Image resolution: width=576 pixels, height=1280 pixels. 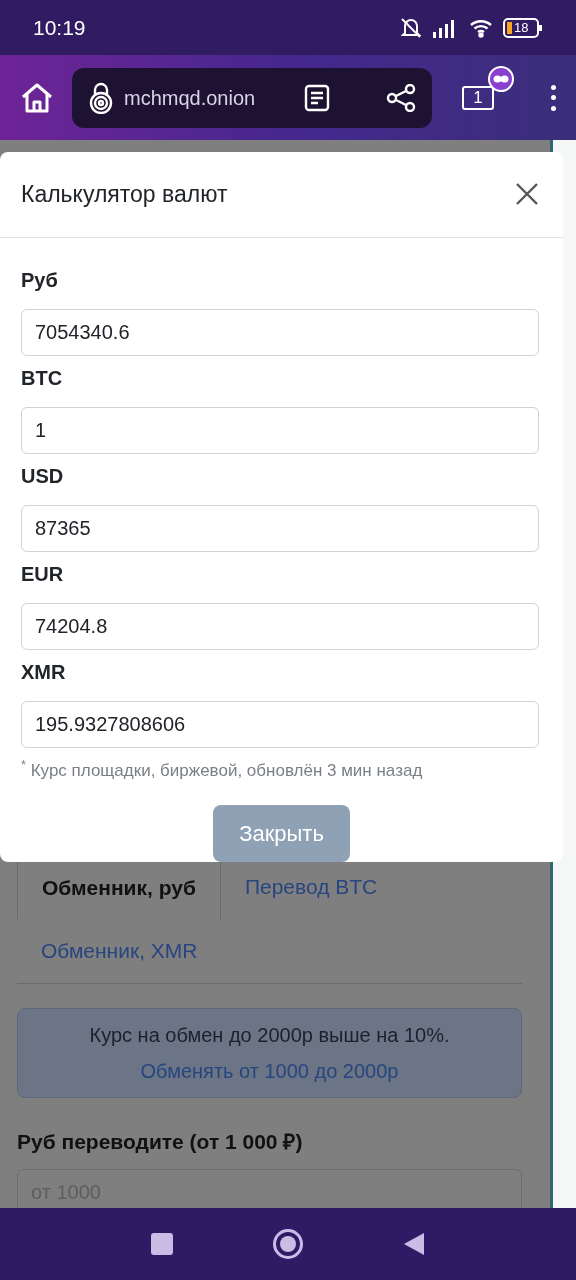 What do you see at coordinates (222, 769) in the screenshot?
I see `rate-note: $^{*}$ Курс площадки, биржевой, обновлён 3 мин назад` at bounding box center [222, 769].